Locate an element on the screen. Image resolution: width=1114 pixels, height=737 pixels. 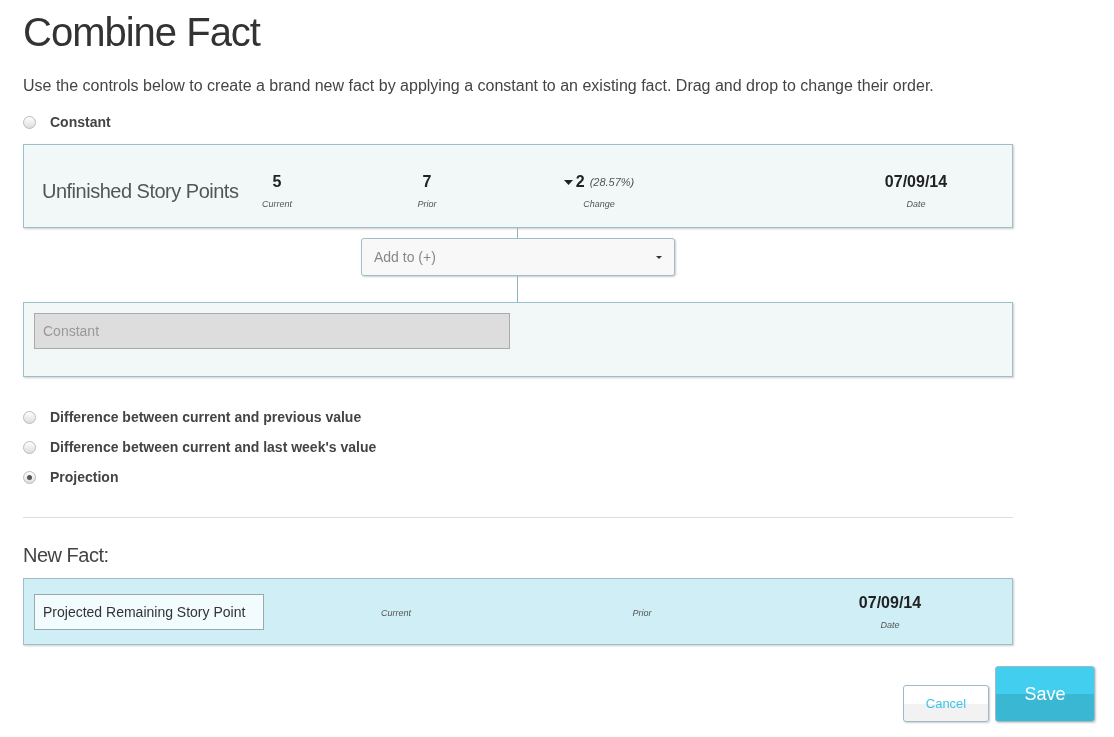
section-heading: New Fact: is located at coordinates (66, 555).